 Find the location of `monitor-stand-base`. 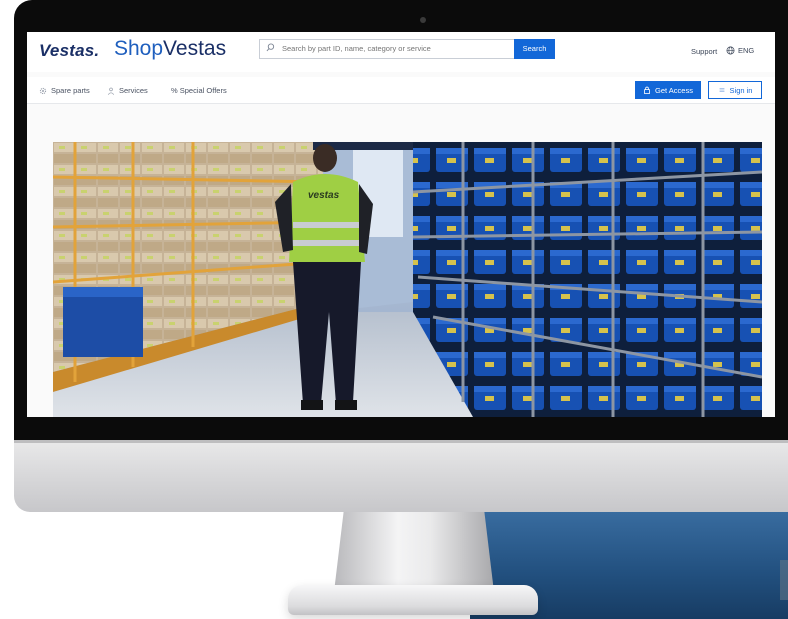

monitor-stand-base is located at coordinates (413, 600).